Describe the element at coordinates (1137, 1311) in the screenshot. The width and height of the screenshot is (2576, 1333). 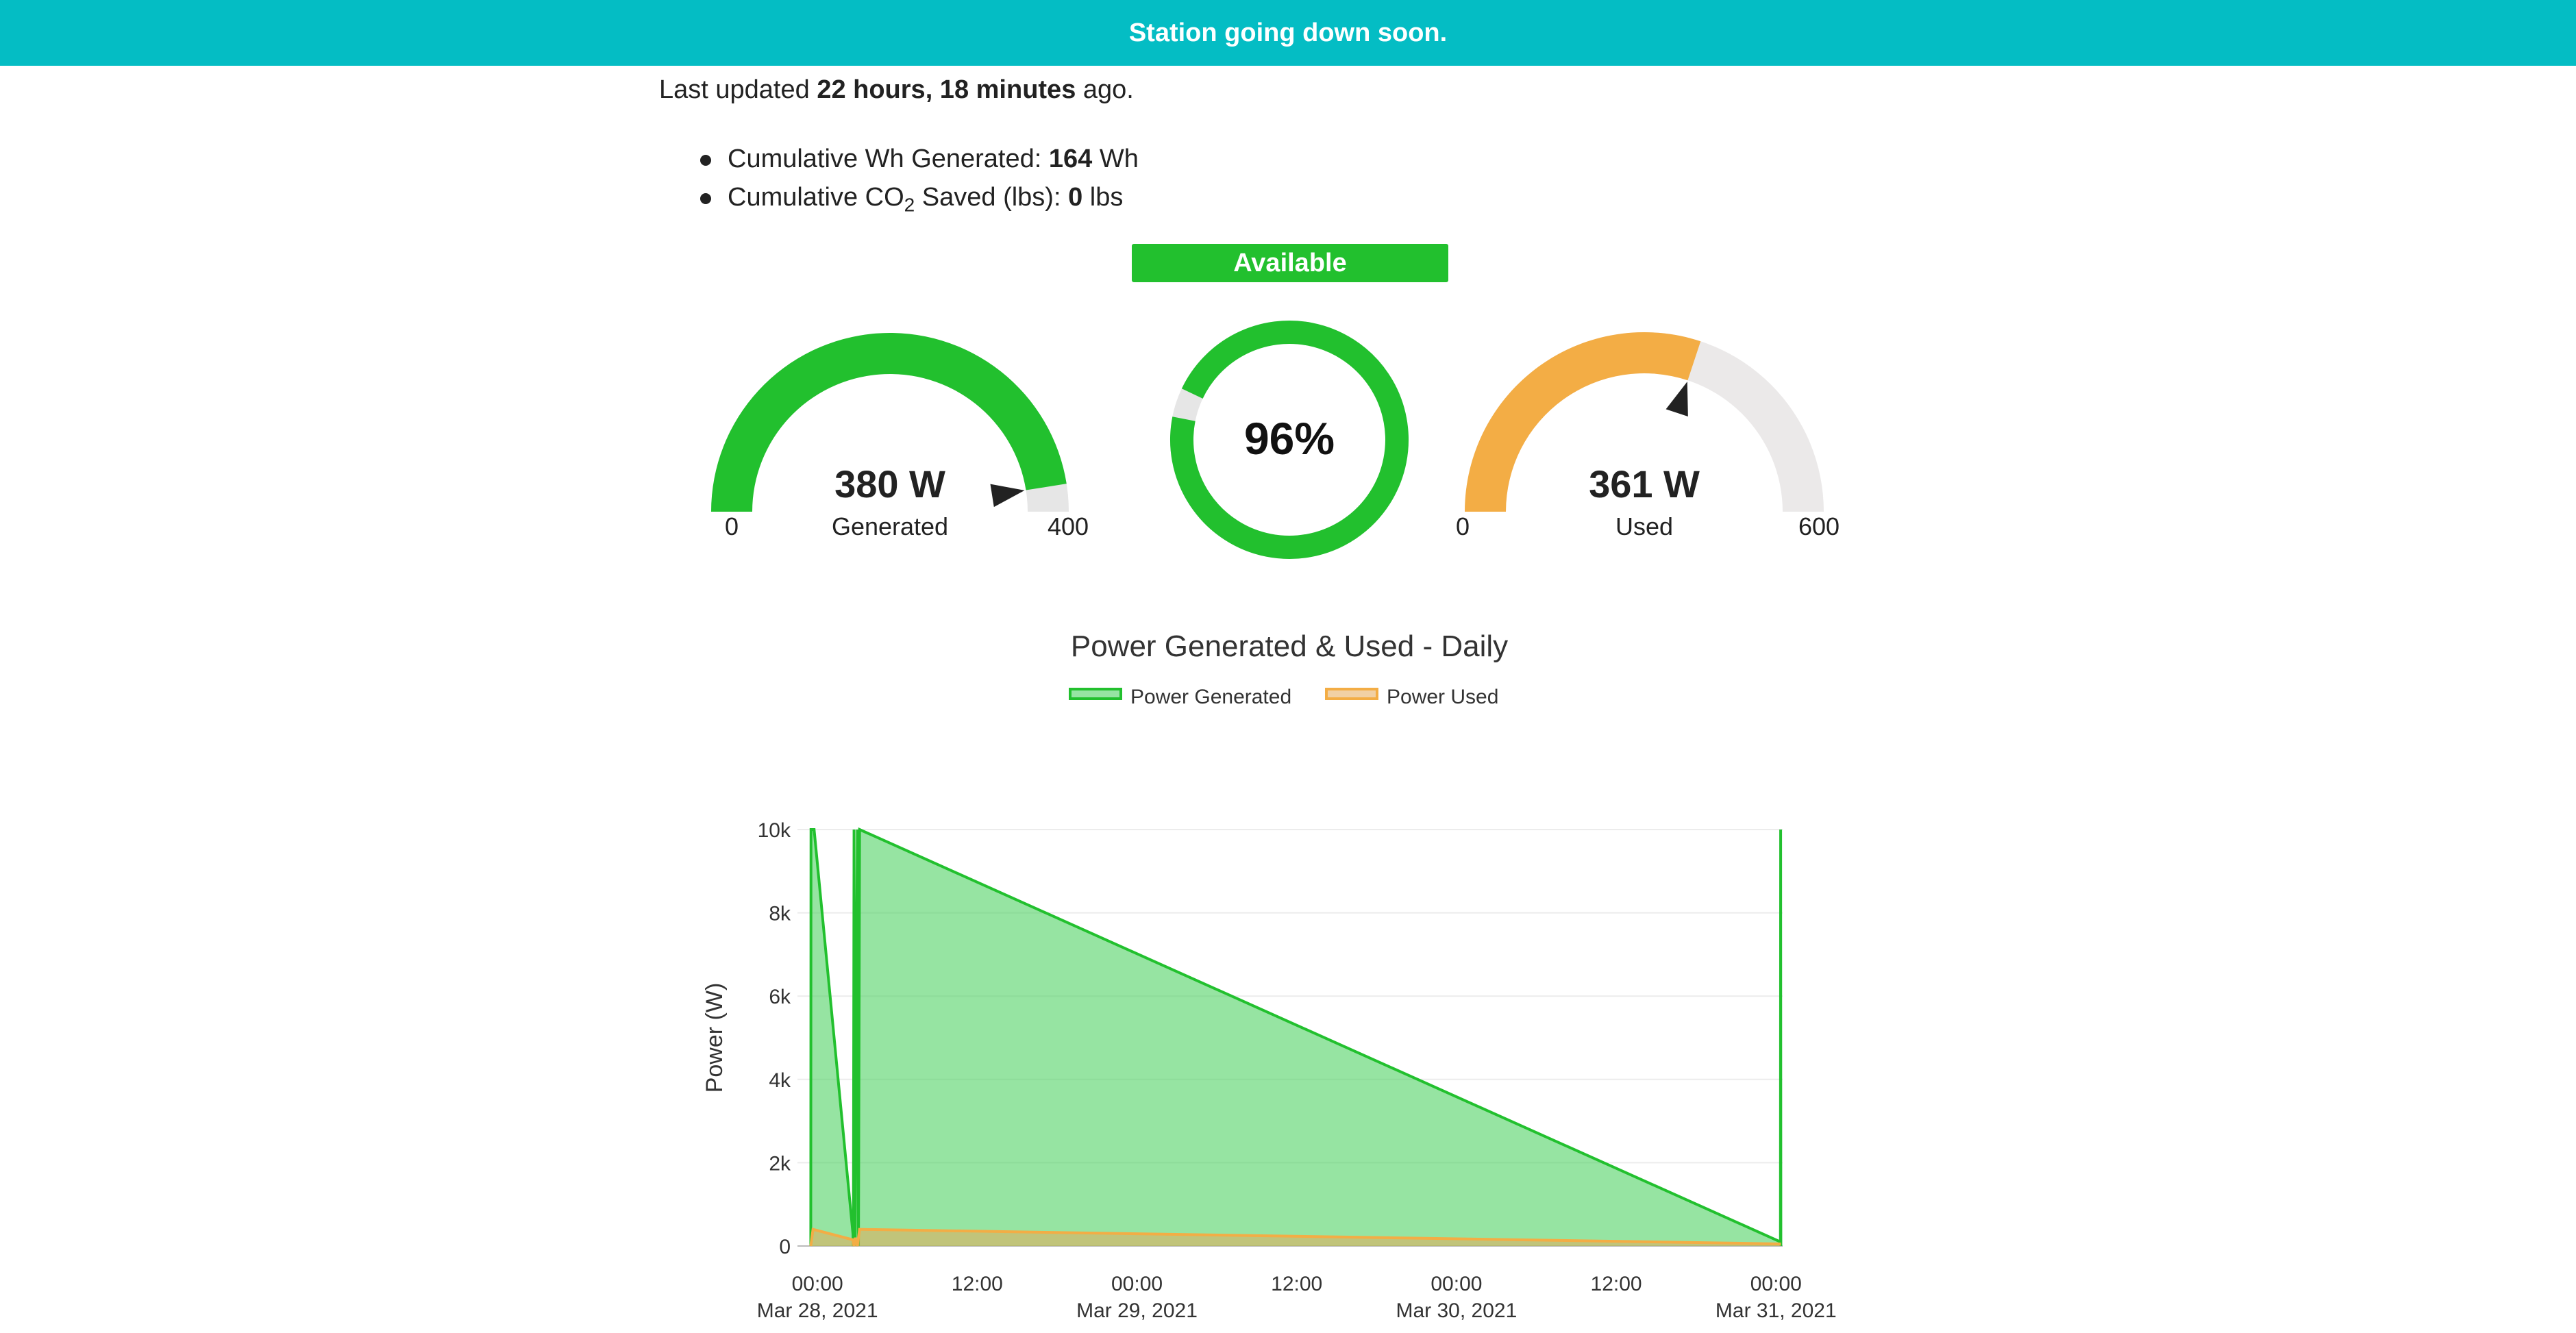
I see `x-tick-date-label: Mar 29, 2021` at that location.